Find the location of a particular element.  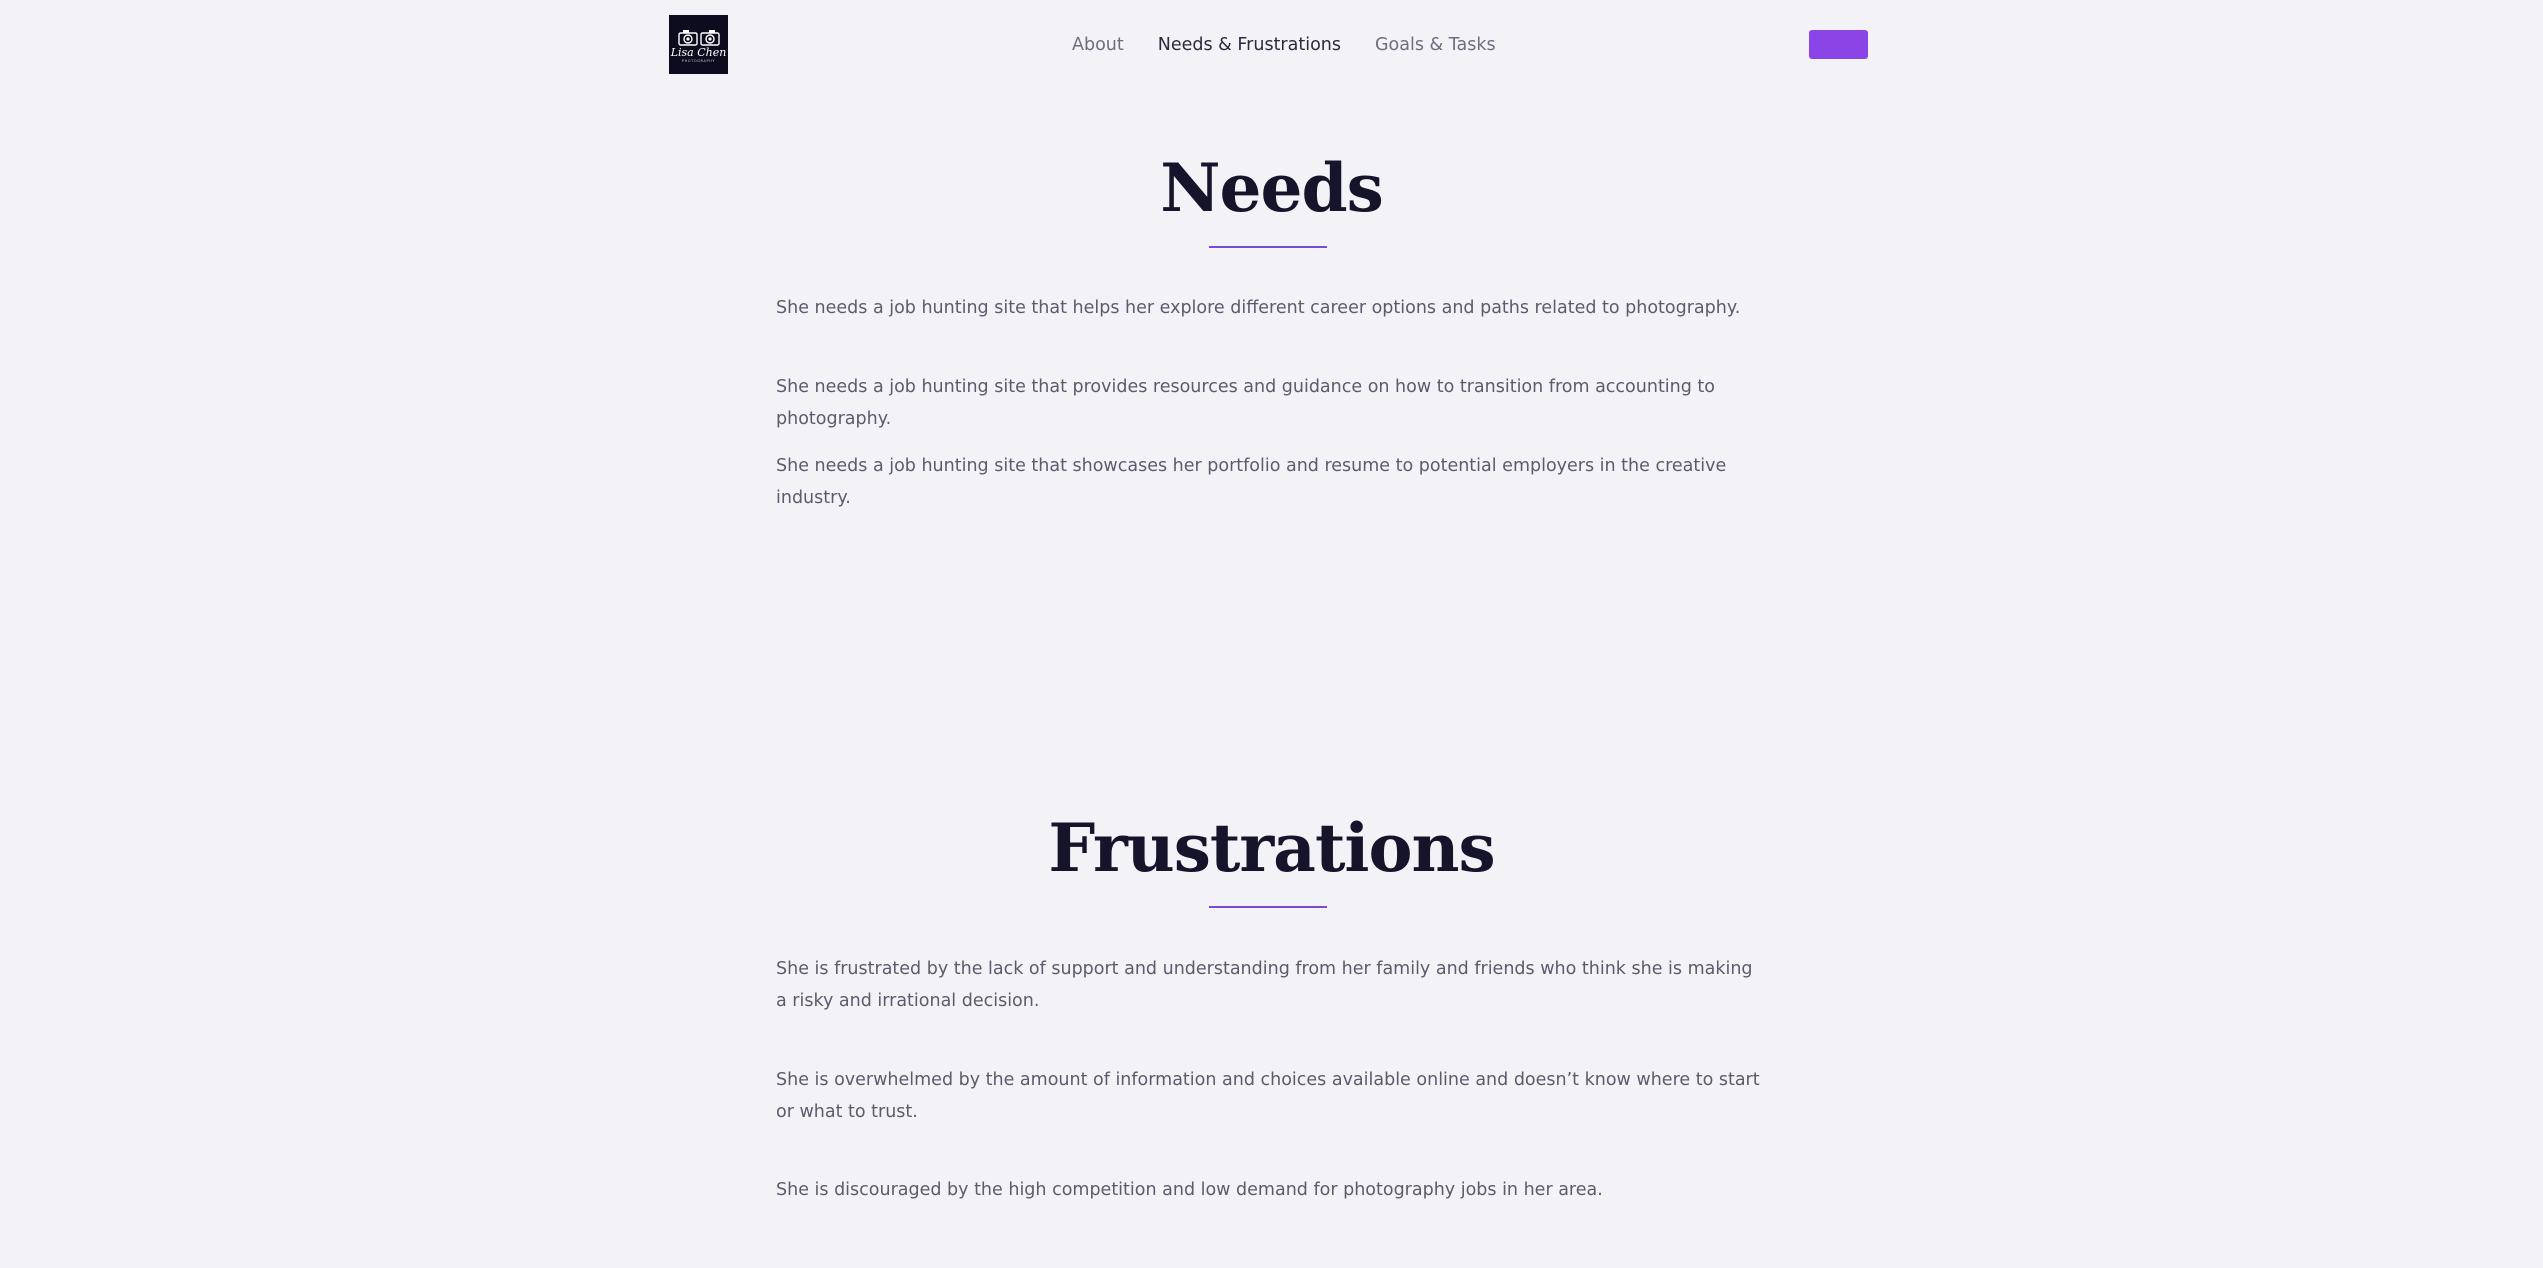

nav-link-goals-tasks: Goals & Tasks is located at coordinates (1435, 45).